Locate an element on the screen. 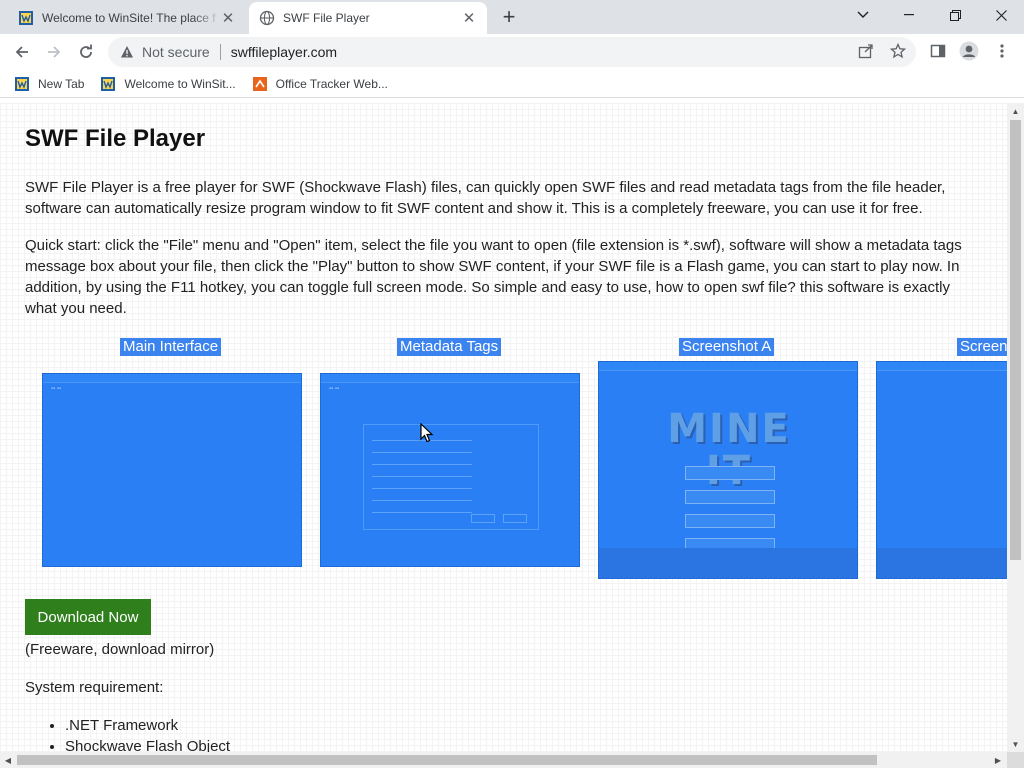 Image resolution: width=1024 pixels, height=768 pixels. screenshot-b is located at coordinates (941, 470).